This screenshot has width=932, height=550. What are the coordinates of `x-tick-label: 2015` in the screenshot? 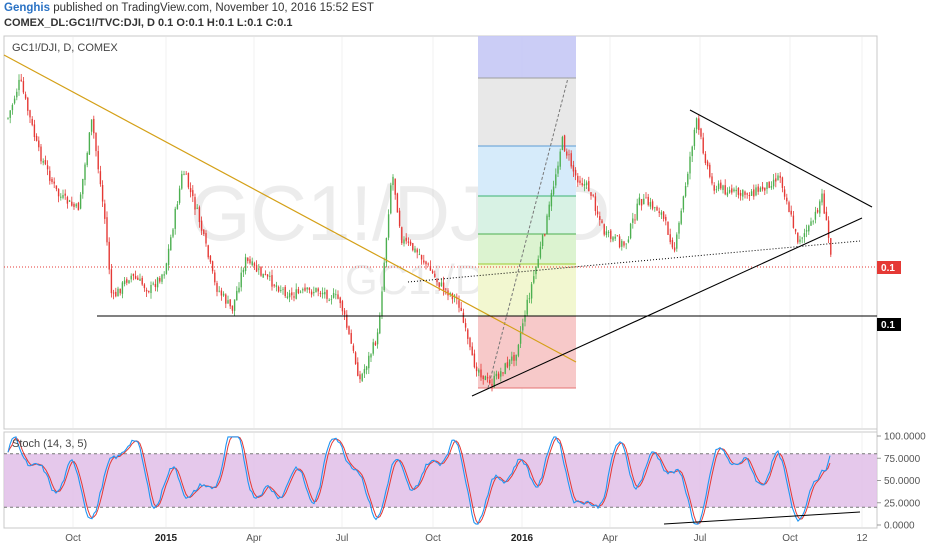 It's located at (166, 538).